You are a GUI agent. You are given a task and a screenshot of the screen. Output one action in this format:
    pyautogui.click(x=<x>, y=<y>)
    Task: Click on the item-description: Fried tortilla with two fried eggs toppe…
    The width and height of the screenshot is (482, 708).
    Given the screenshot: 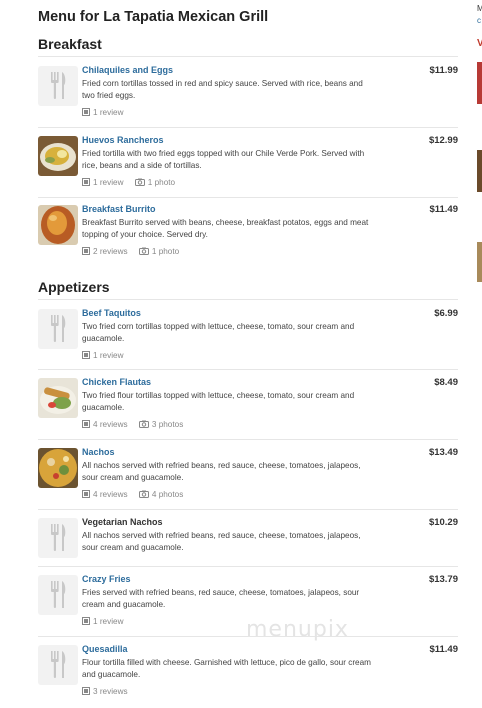 What is the action you would take?
    pyautogui.click(x=223, y=159)
    